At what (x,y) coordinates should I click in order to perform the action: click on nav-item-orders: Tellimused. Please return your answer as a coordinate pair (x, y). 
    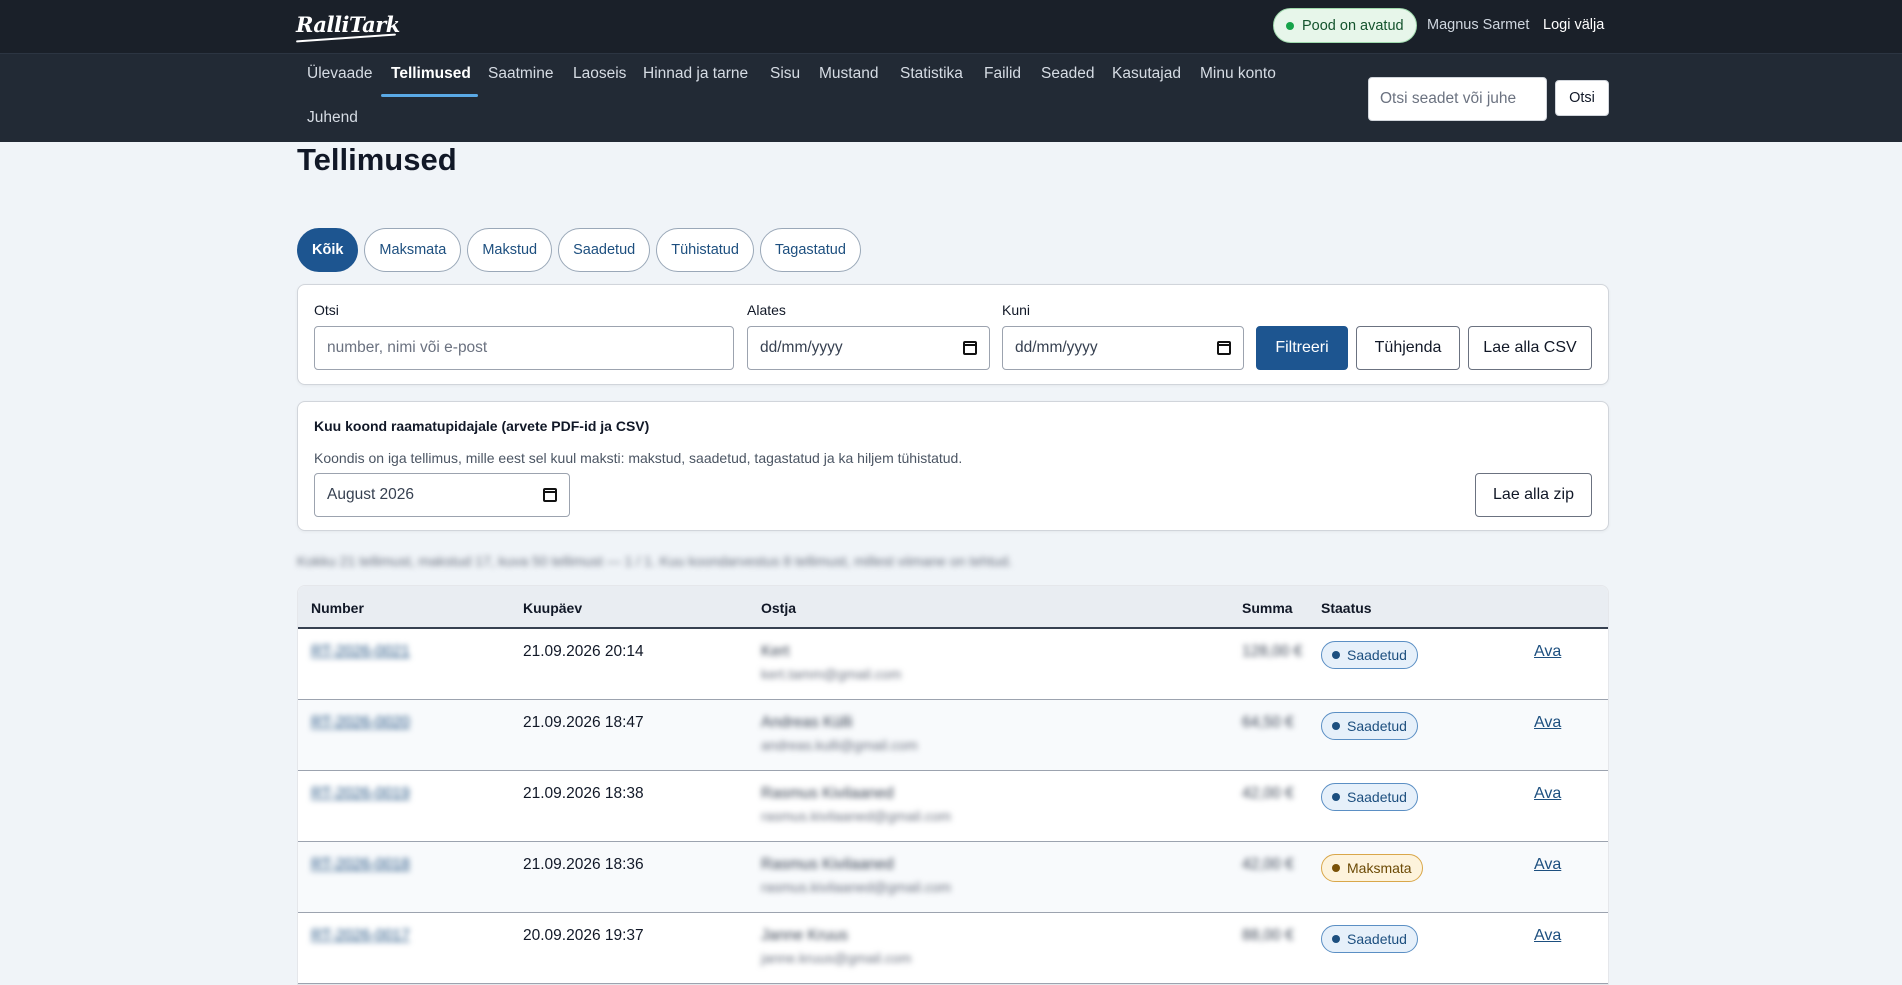
    Looking at the image, I should click on (431, 74).